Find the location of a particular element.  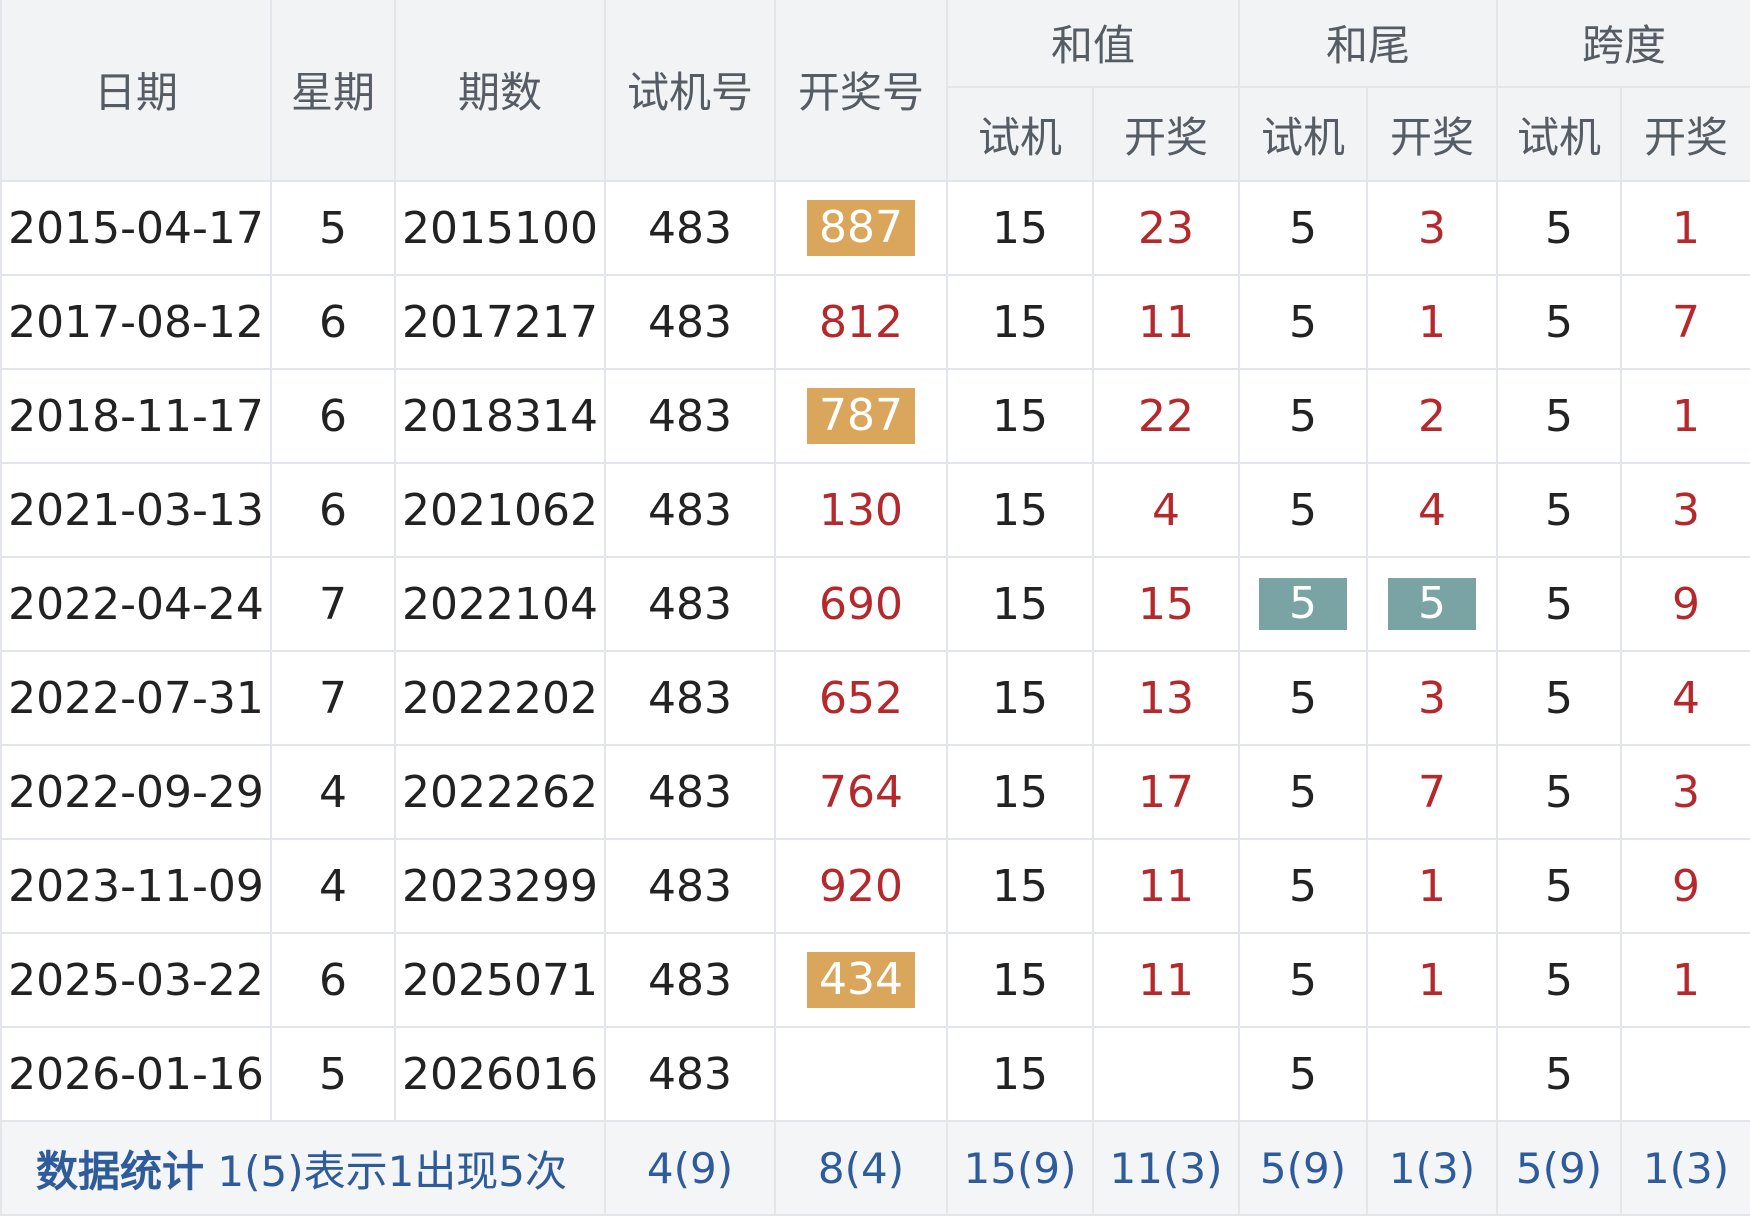

header-date: 日期 is located at coordinates (136, 91).